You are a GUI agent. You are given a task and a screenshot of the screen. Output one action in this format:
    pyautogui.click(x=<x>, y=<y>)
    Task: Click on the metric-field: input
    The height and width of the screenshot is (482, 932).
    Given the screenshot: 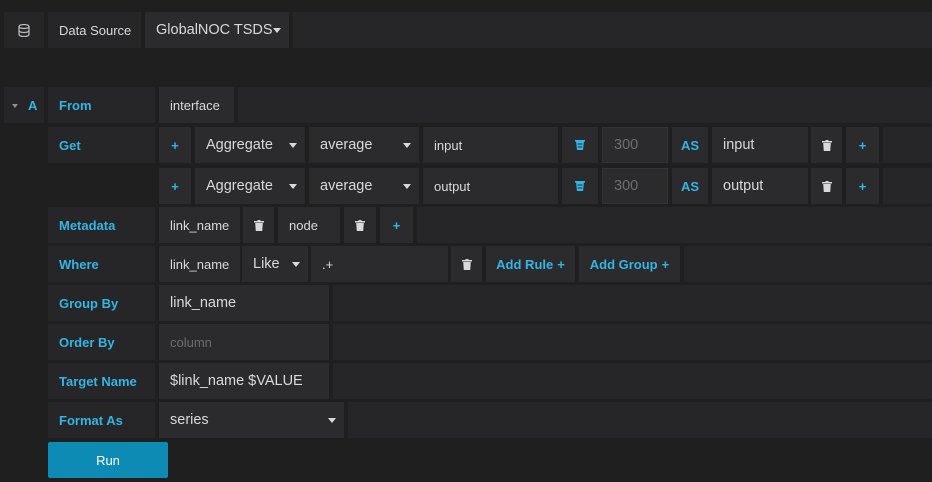 What is the action you would take?
    pyautogui.click(x=490, y=145)
    